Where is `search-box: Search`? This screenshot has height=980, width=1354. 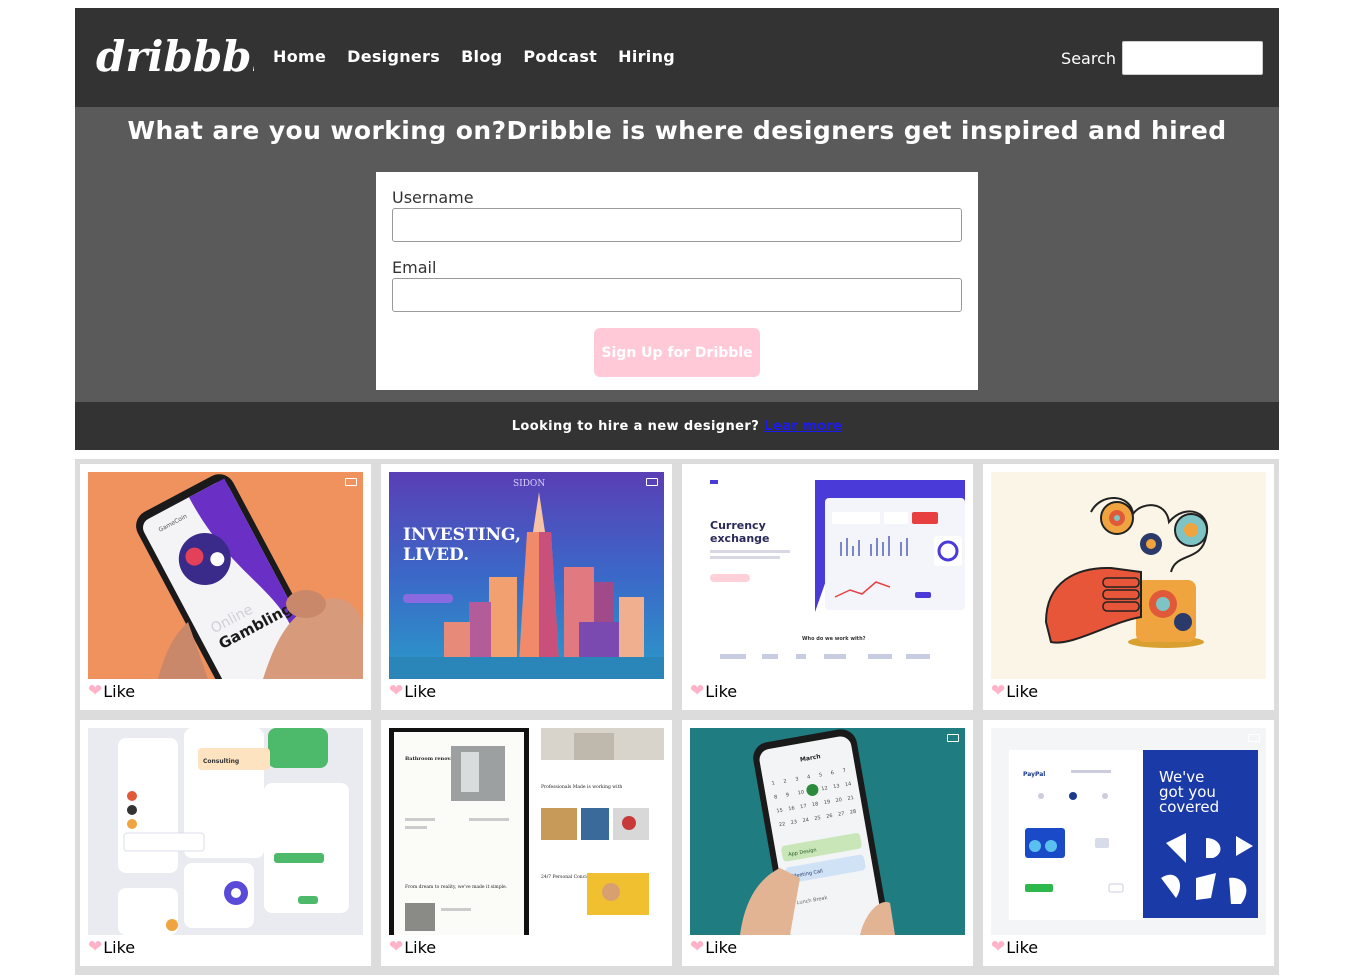
search-box: Search is located at coordinates (1162, 58).